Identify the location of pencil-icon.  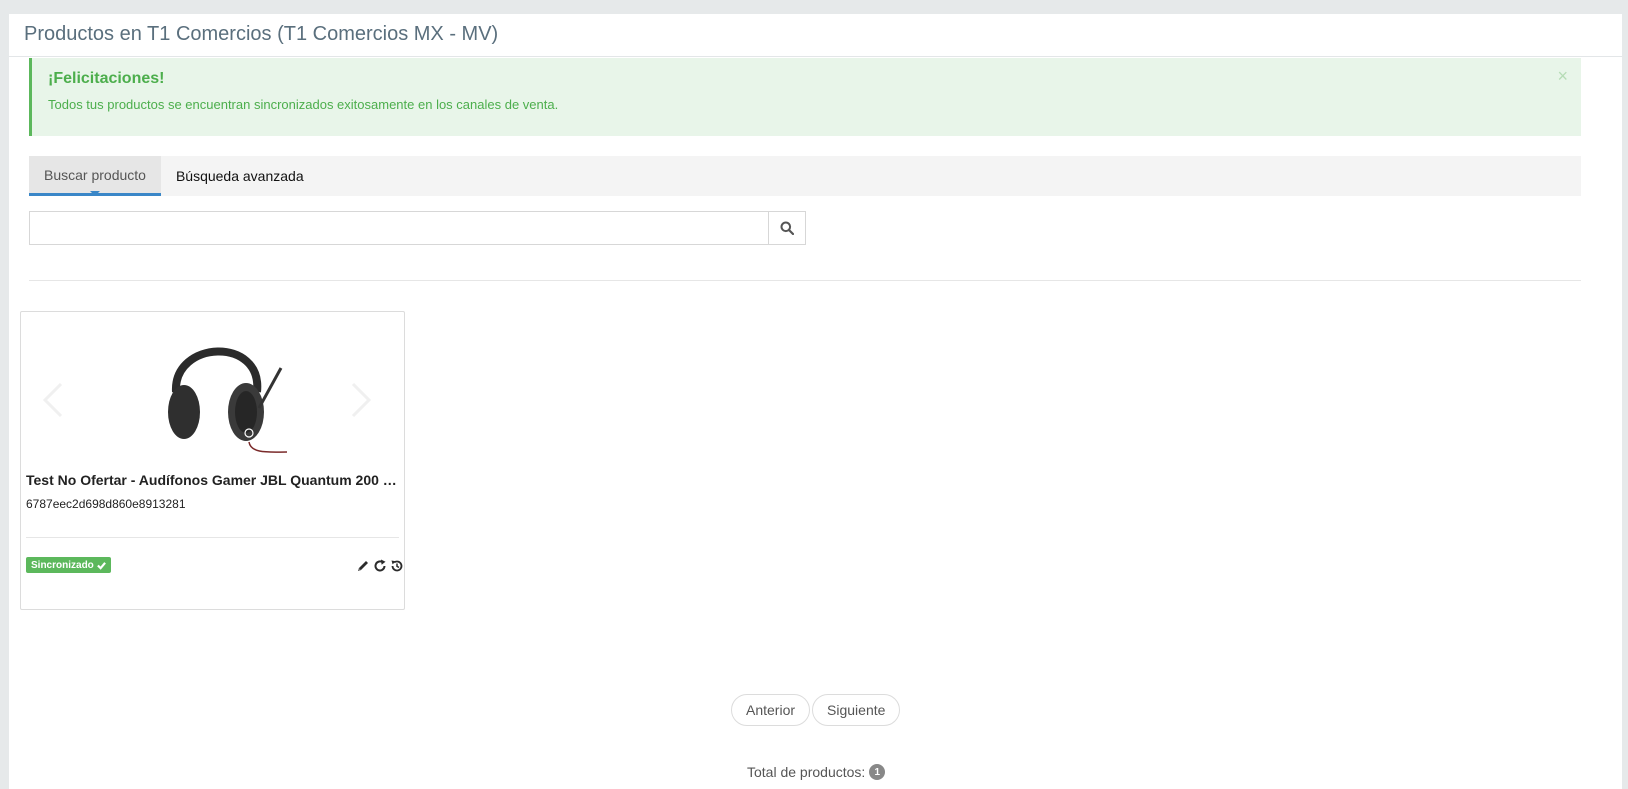
(363, 566).